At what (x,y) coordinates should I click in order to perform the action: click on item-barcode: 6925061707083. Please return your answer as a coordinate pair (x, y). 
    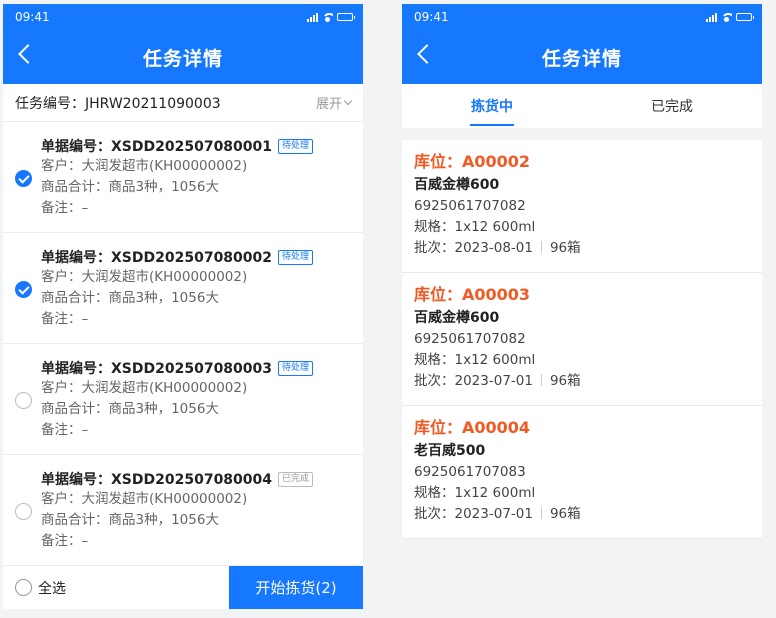
    Looking at the image, I should click on (470, 472).